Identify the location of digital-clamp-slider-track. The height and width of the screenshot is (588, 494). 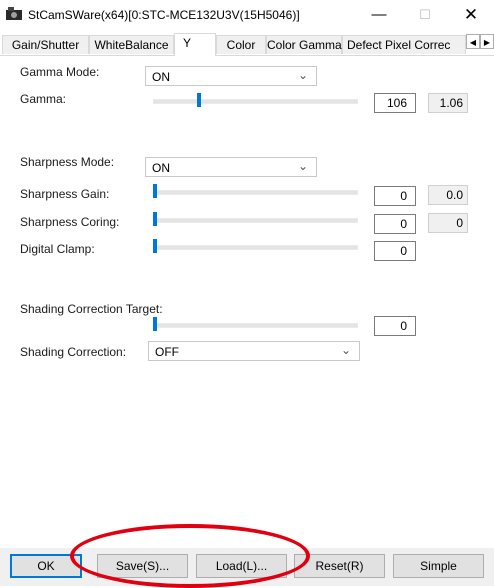
(255, 247).